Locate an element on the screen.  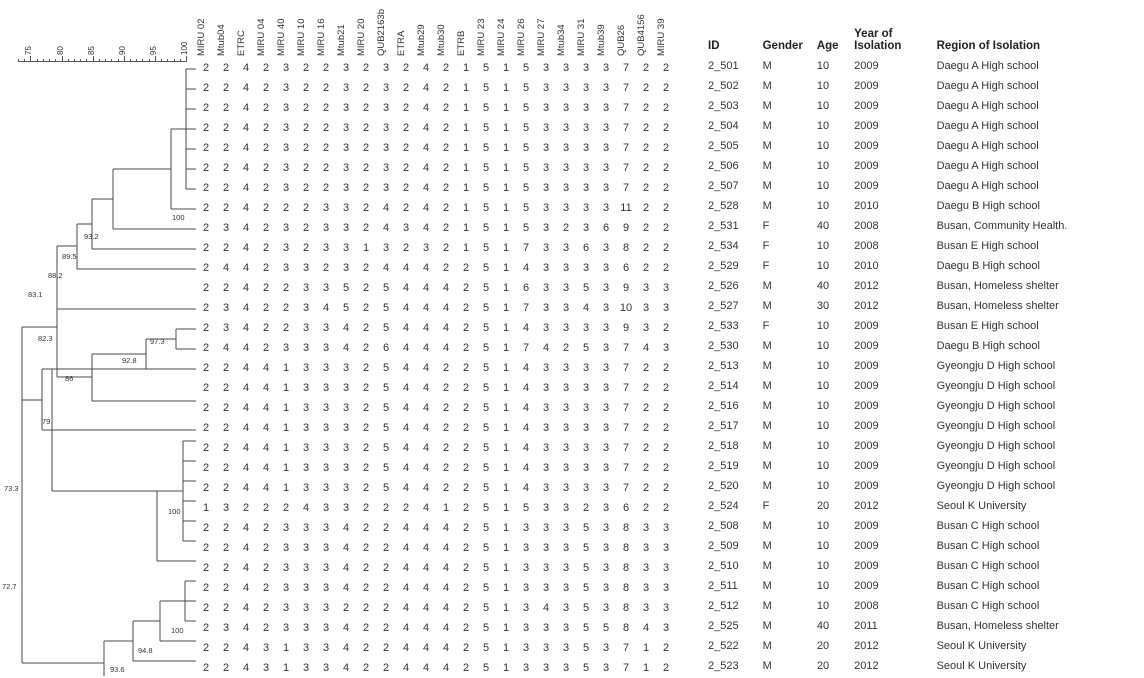
list-item: 2_506 M 10 2009 Daegu A High school is located at coordinates (926, 166).